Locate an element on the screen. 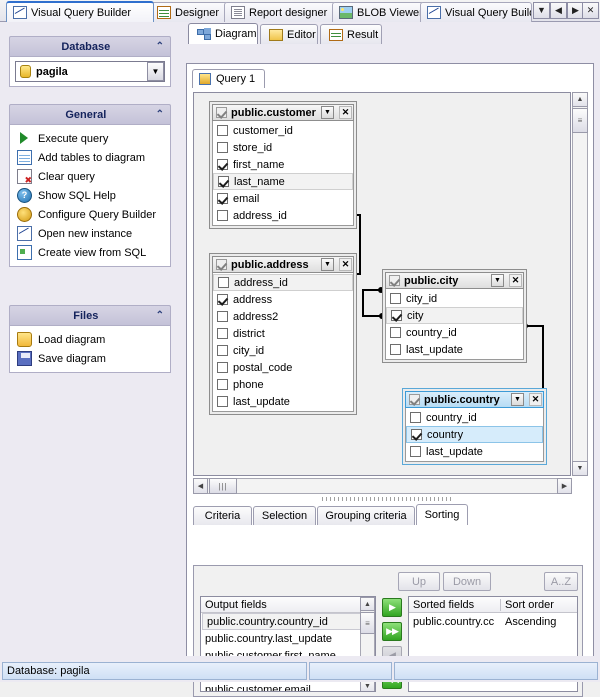 This screenshot has width=600, height=697. group-header-general: General ⌃ is located at coordinates (90, 114).